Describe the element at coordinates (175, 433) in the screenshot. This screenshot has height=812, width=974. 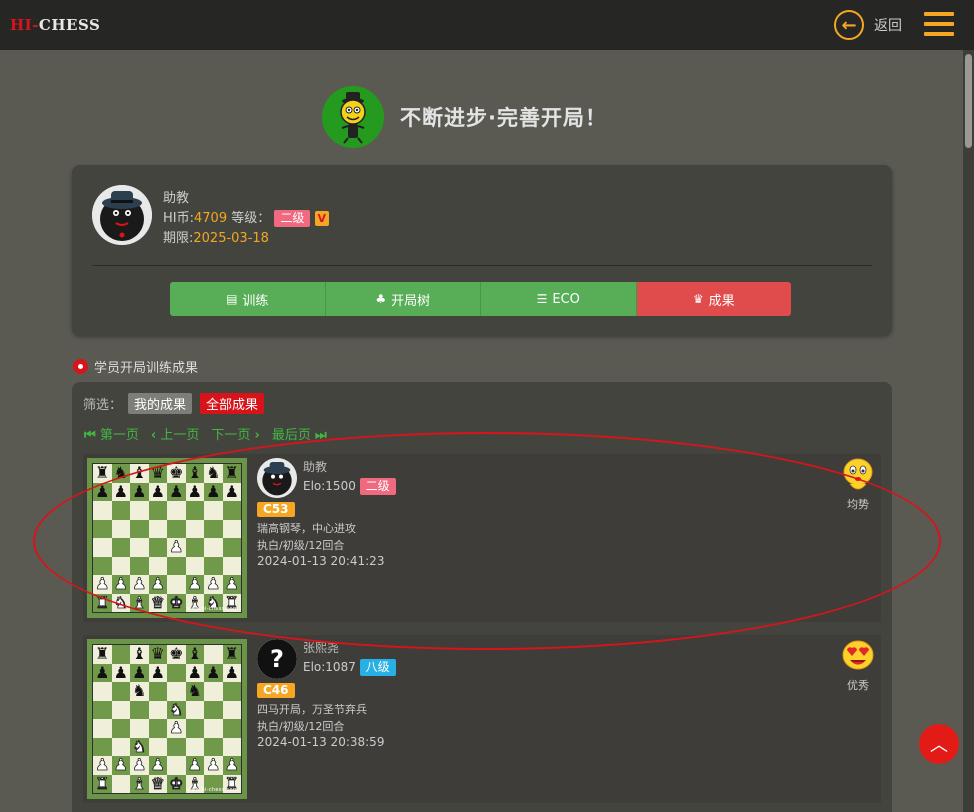
I see `prev-page-link: ‹ 上一页` at that location.